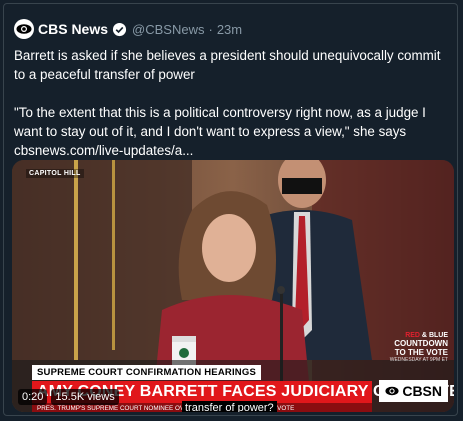 The image size is (463, 421). What do you see at coordinates (33, 397) in the screenshot?
I see `video-timestamp: 0:20` at bounding box center [33, 397].